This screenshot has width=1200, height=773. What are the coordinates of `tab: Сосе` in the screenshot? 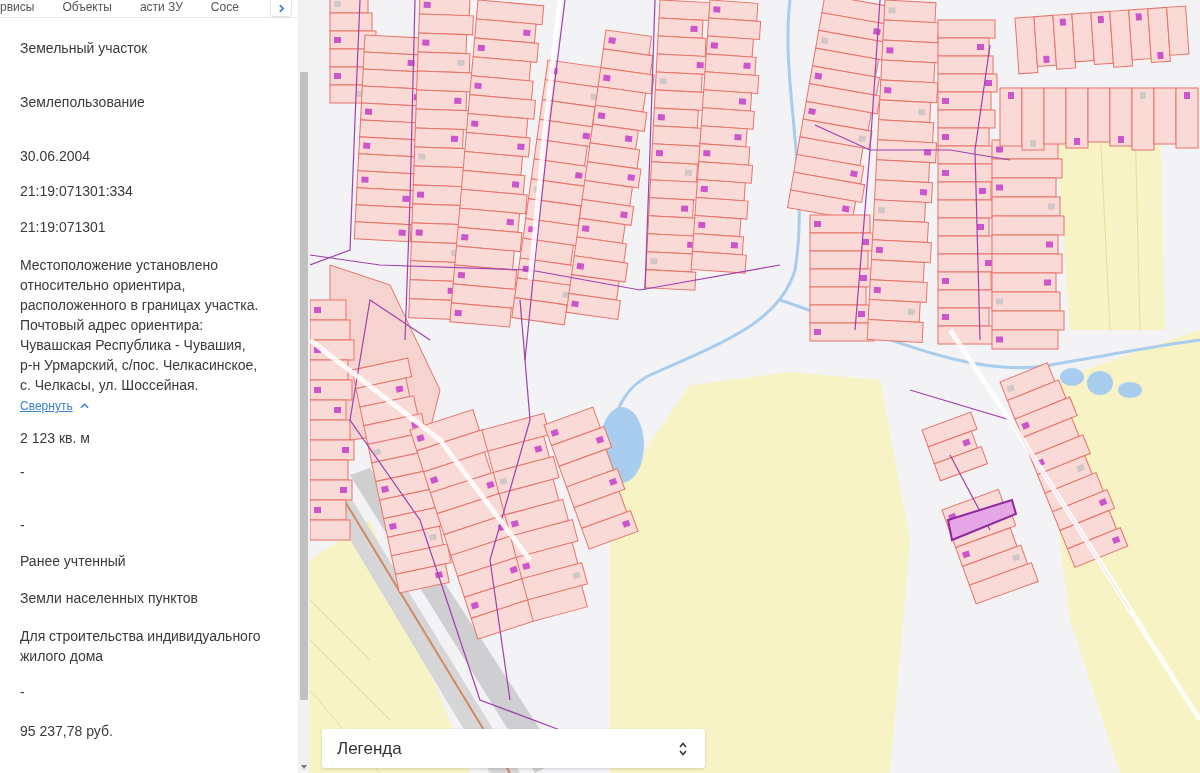 It's located at (224, 7).